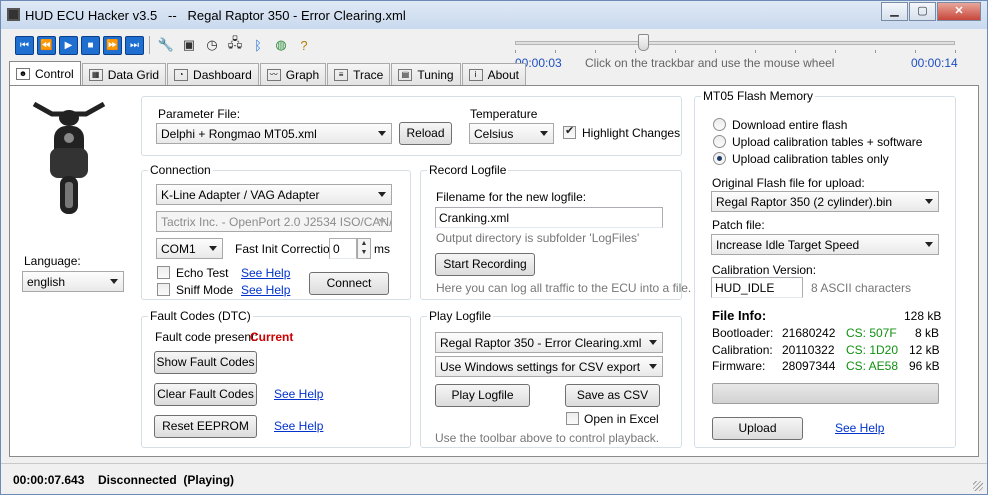 Image resolution: width=988 pixels, height=495 pixels. I want to click on tab-tuning: ▤ Tuning, so click(426, 74).